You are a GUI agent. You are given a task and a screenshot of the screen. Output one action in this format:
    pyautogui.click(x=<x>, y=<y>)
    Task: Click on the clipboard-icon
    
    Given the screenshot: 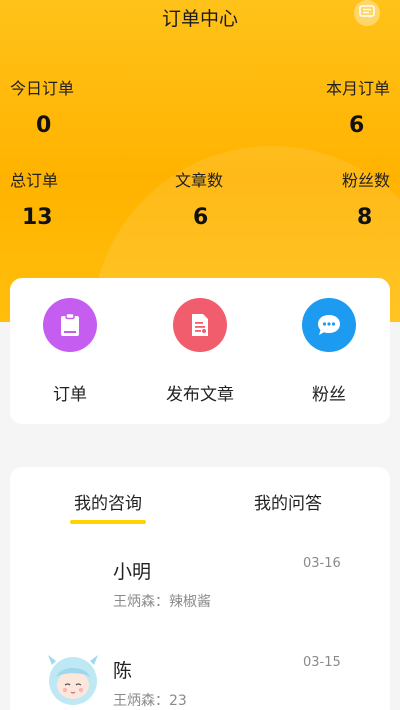 What is the action you would take?
    pyautogui.click(x=70, y=325)
    